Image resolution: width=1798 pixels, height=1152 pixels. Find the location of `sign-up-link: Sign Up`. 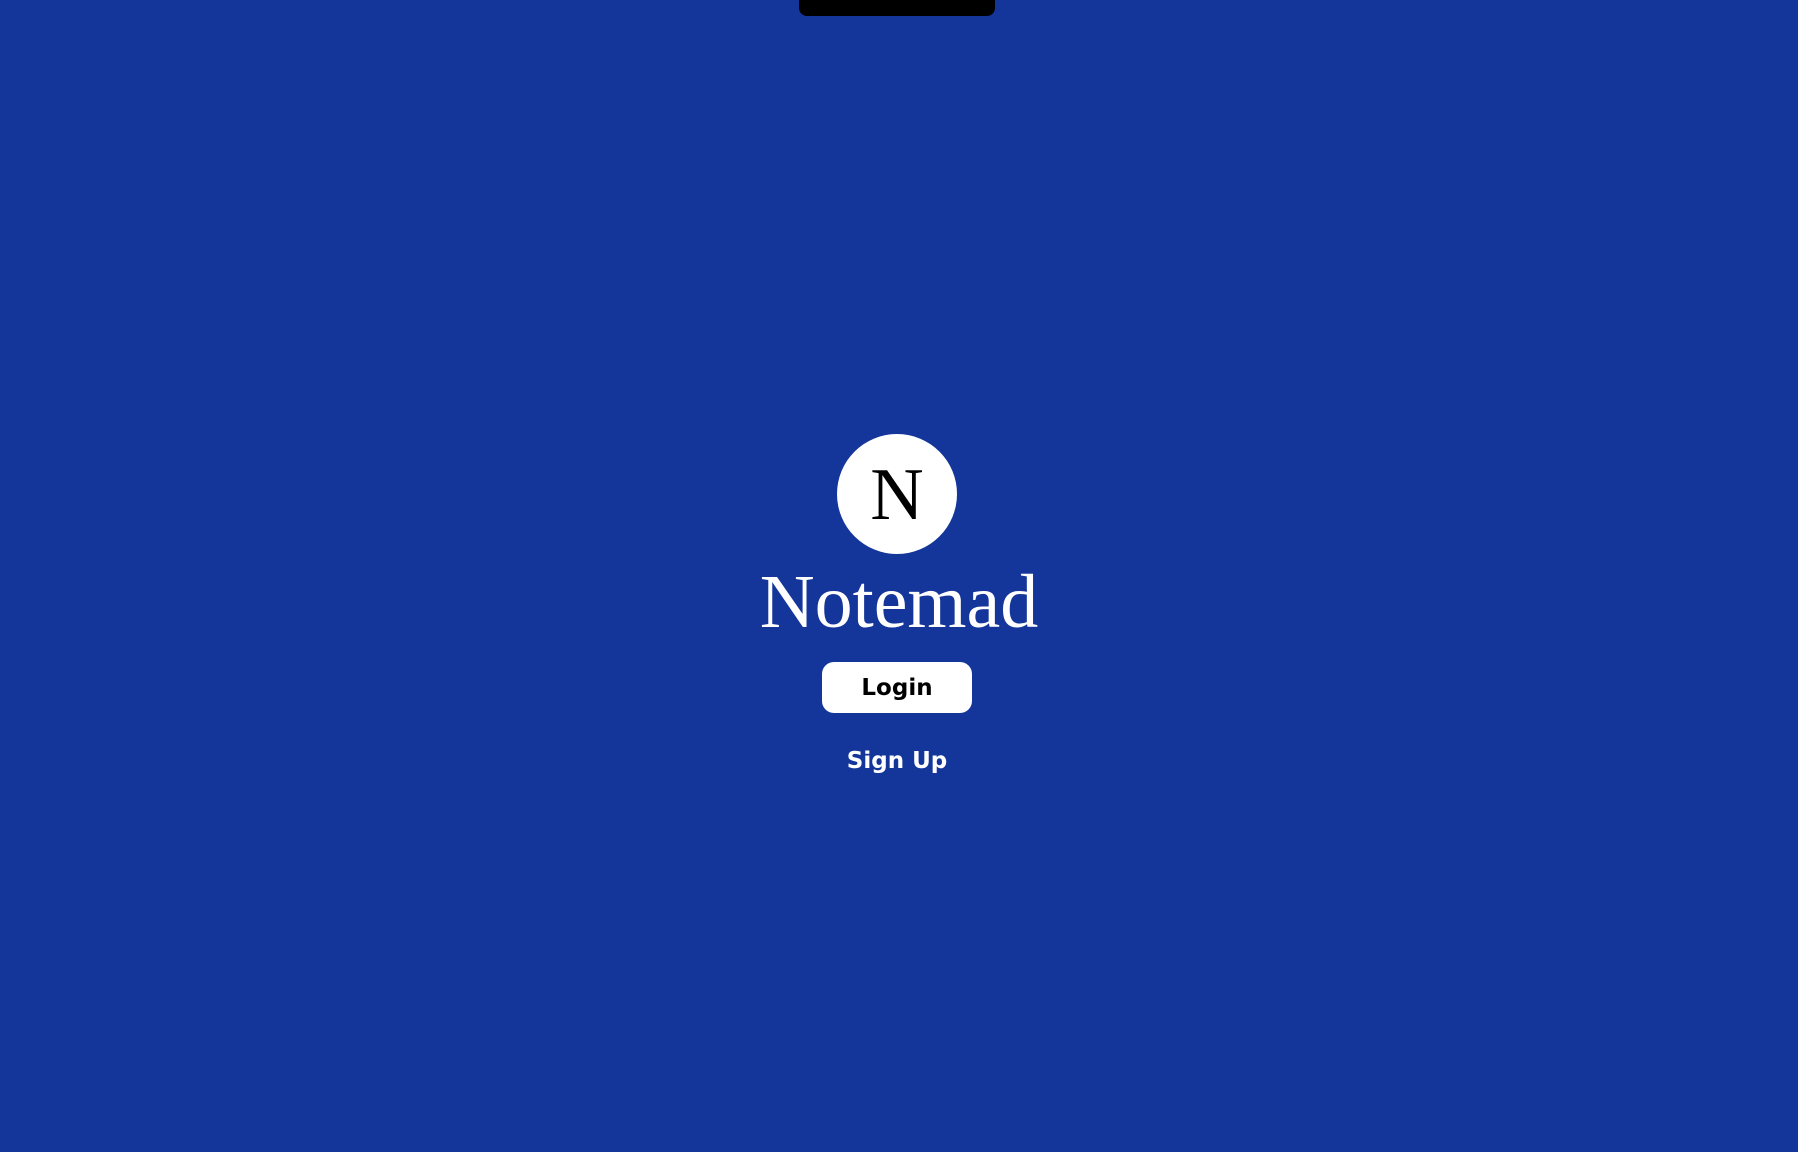

sign-up-link: Sign Up is located at coordinates (897, 761).